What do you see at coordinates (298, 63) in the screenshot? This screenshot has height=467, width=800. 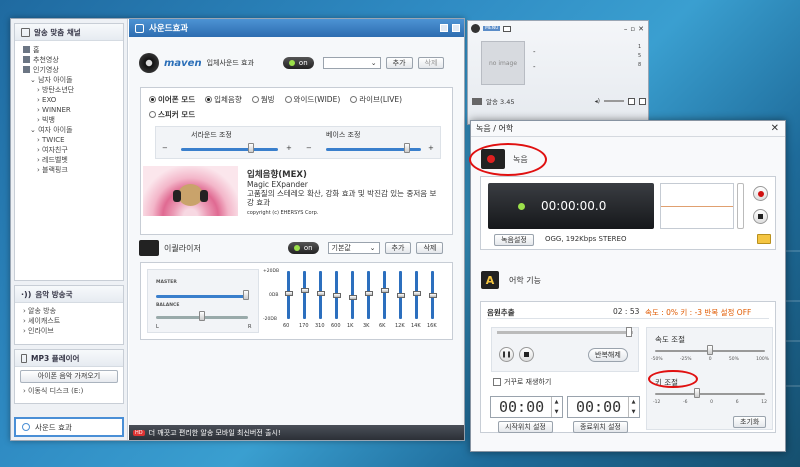 I see `maven-toggle: on` at bounding box center [298, 63].